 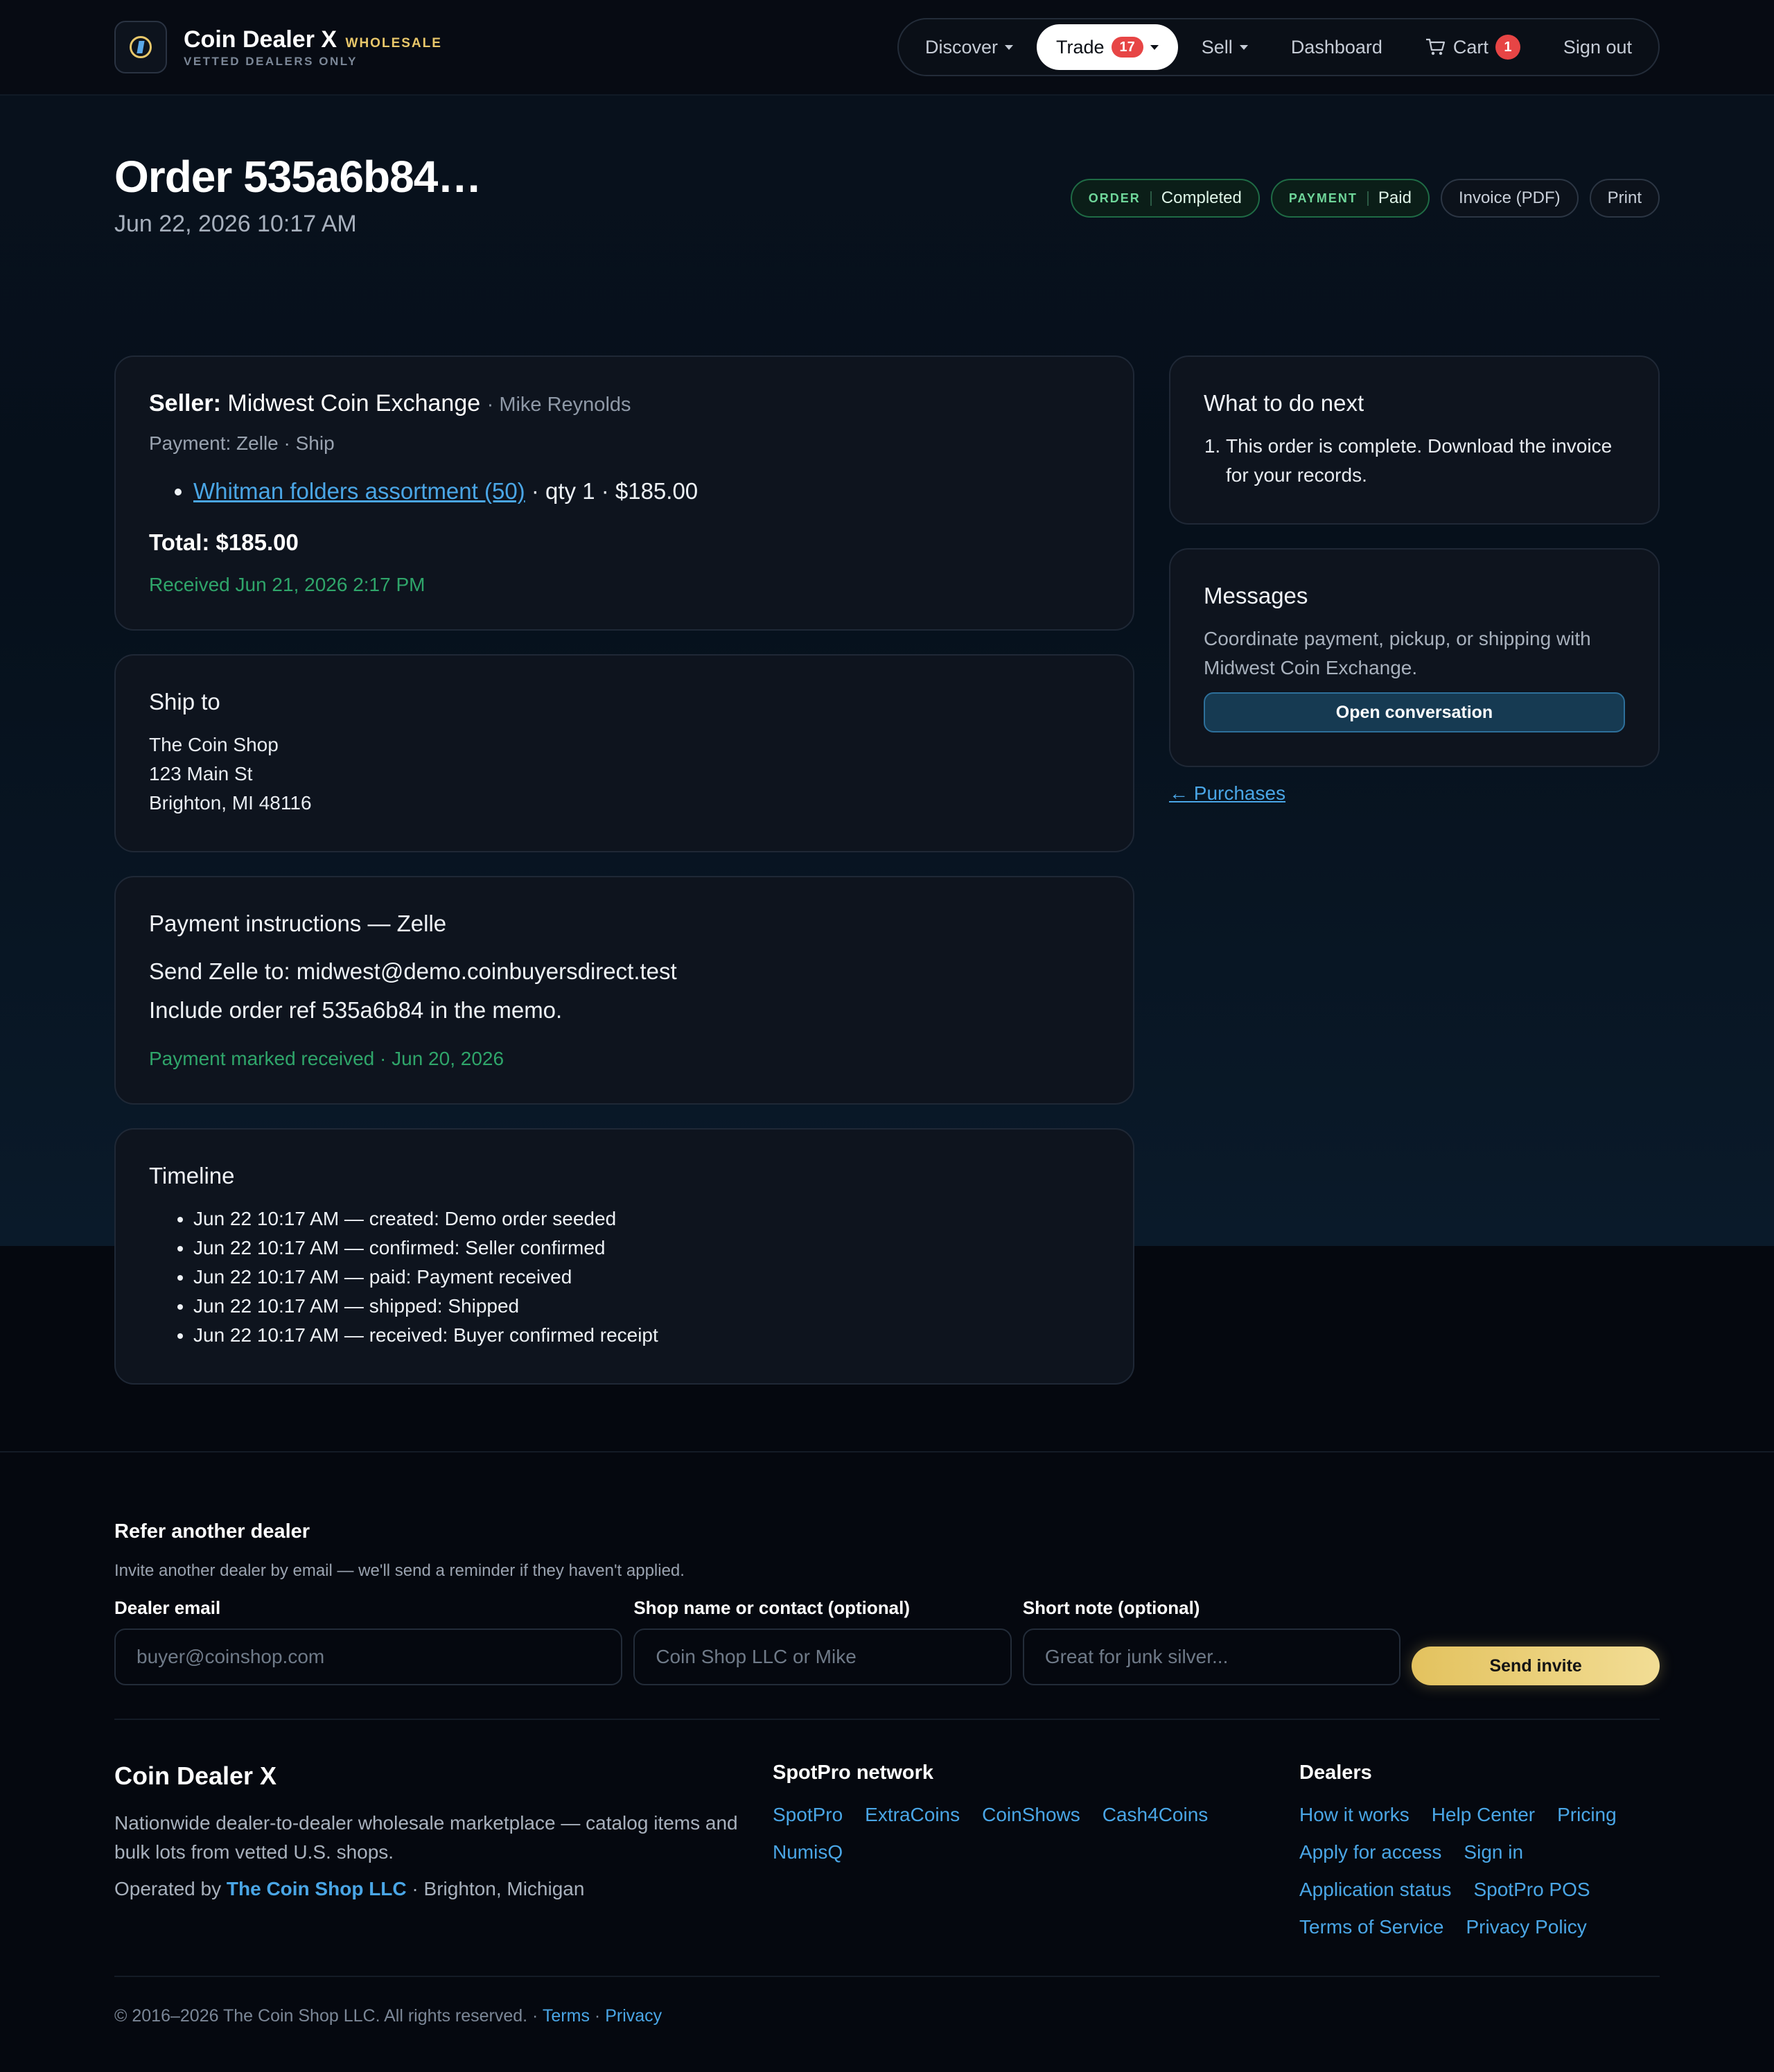 What do you see at coordinates (612, 491) in the screenshot?
I see `item-detail: · qty 1 · $185.00` at bounding box center [612, 491].